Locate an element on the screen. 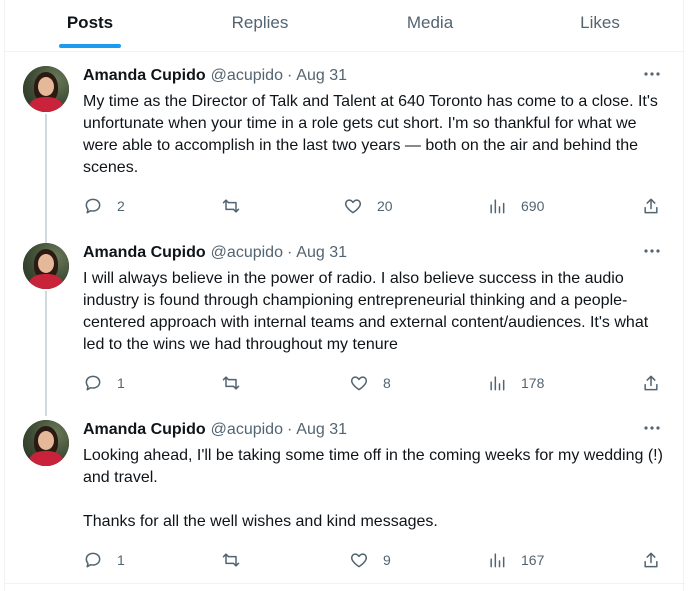 This screenshot has width=690, height=591. tab-posts: Posts is located at coordinates (90, 24).